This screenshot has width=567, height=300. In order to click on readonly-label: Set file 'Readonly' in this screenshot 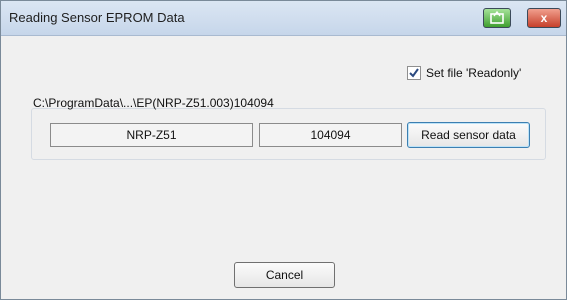, I will do `click(474, 73)`.